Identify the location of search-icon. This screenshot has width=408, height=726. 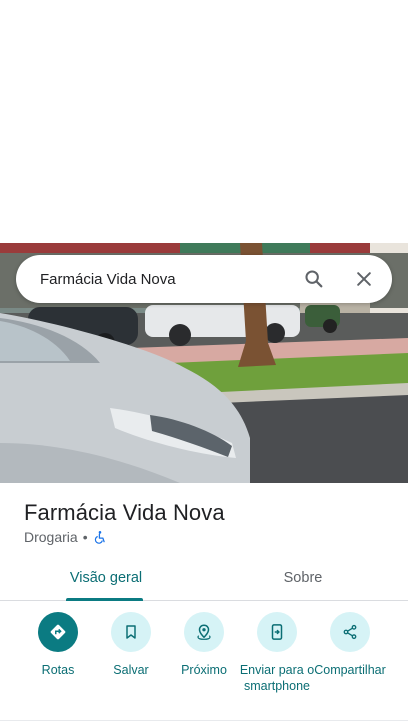
(314, 279).